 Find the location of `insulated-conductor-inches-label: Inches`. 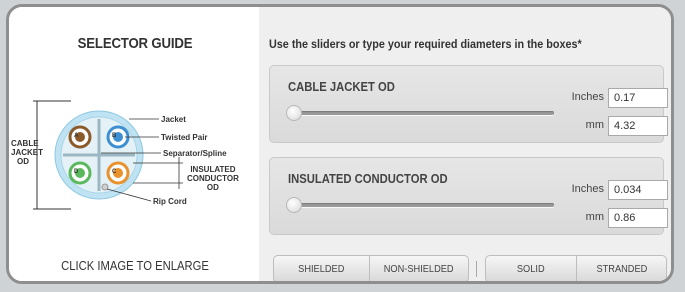

insulated-conductor-inches-label: Inches is located at coordinates (587, 189).